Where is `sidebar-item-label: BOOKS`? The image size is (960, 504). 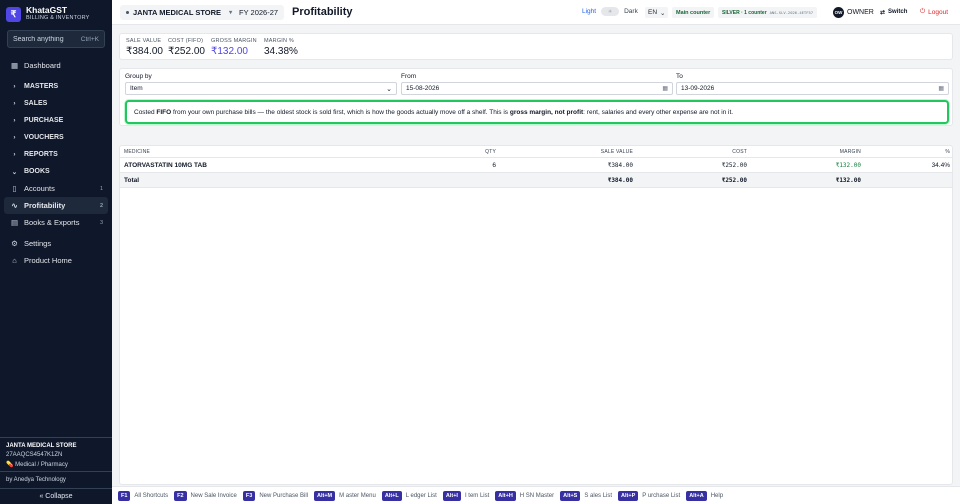 sidebar-item-label: BOOKS is located at coordinates (37, 171).